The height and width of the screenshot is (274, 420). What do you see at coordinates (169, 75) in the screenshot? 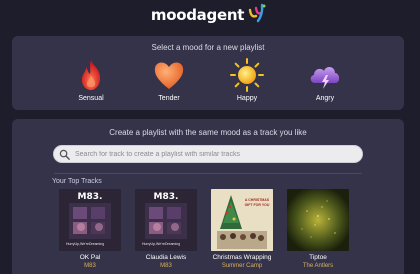
I see `heart-icon` at bounding box center [169, 75].